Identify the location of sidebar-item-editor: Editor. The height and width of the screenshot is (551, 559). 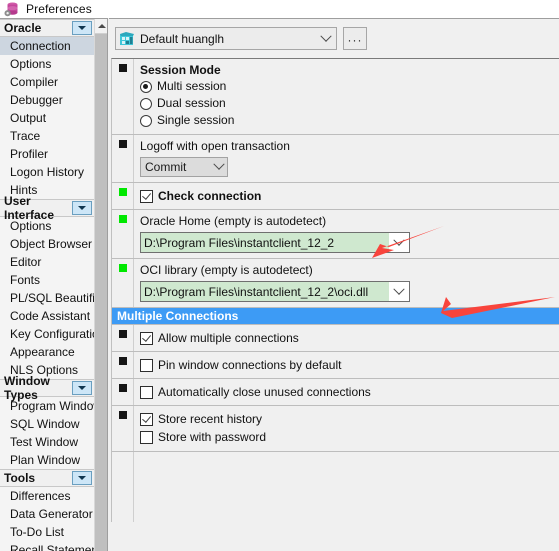
(47, 262).